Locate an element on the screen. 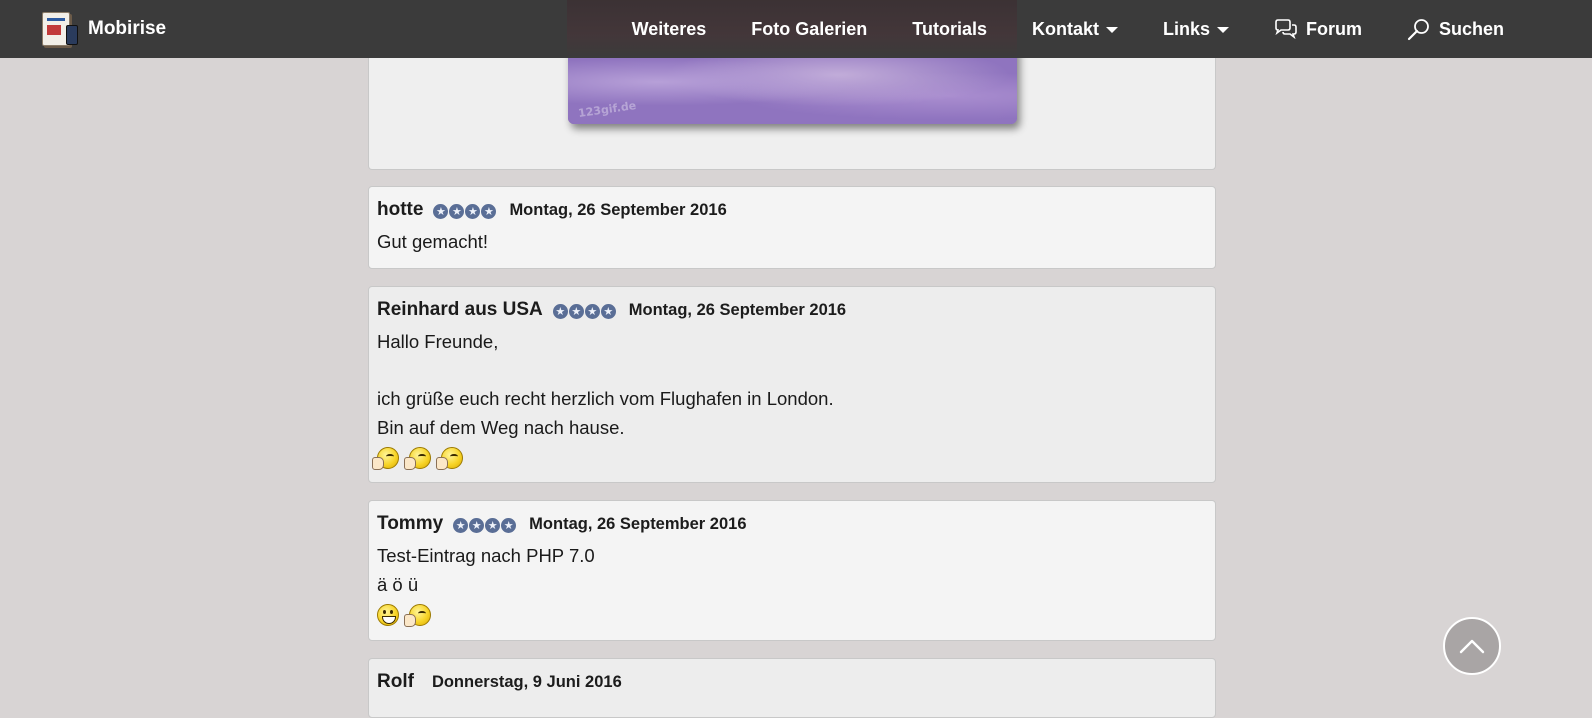 The width and height of the screenshot is (1592, 718). entry-message: Test-Eintrag nach PHP 7.0 ä ö ü is located at coordinates (792, 585).